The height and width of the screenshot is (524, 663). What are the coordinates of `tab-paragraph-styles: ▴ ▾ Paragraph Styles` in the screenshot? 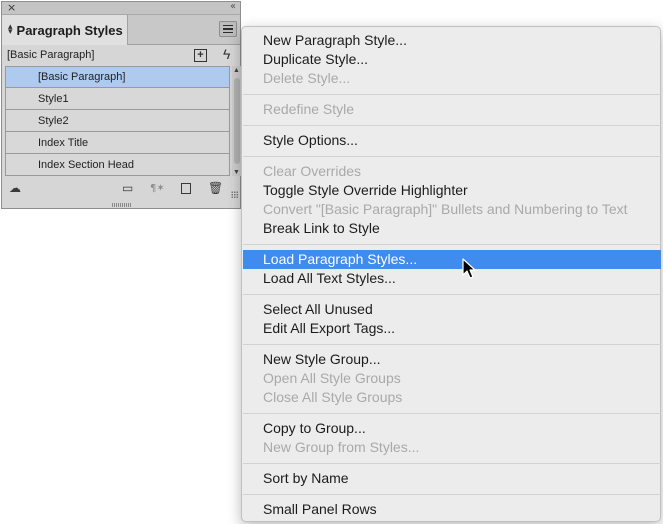 It's located at (65, 30).